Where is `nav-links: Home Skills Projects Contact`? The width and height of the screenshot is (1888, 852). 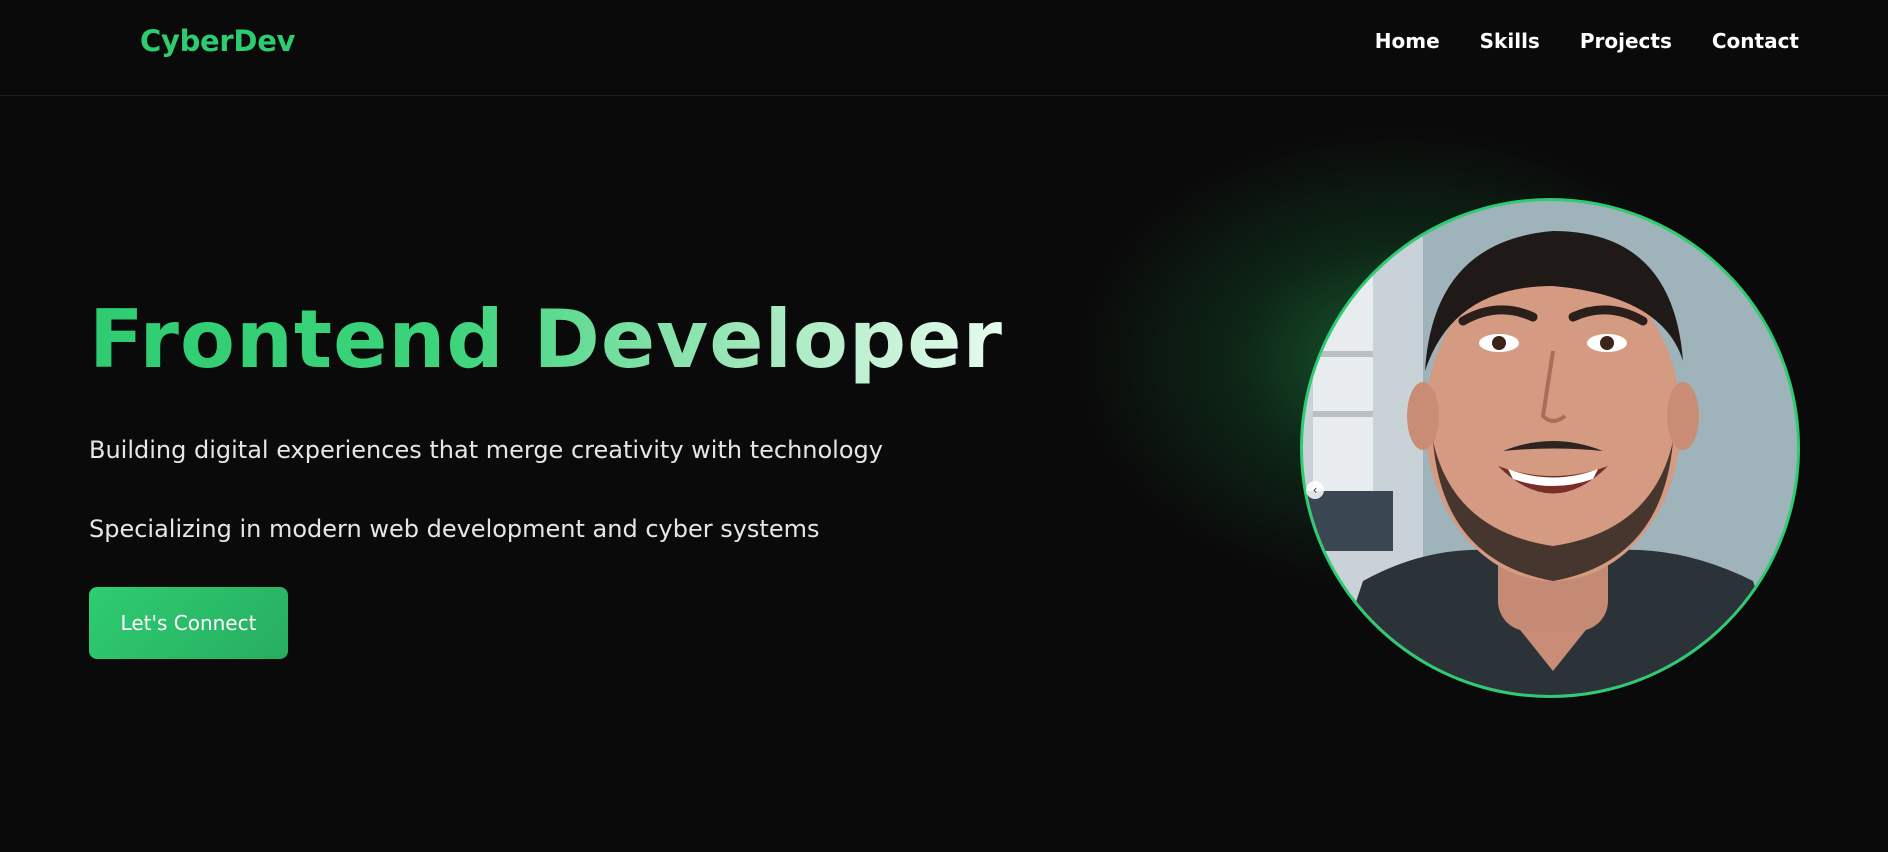 nav-links: Home Skills Projects Contact is located at coordinates (1587, 41).